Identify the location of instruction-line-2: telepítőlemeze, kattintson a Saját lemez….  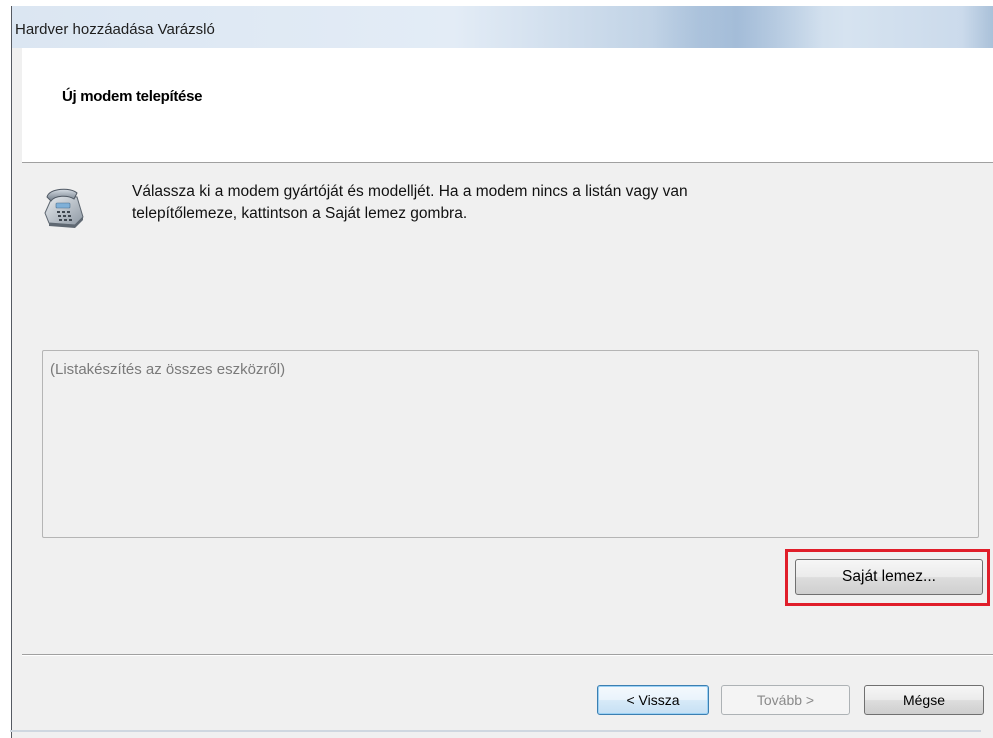
(300, 213).